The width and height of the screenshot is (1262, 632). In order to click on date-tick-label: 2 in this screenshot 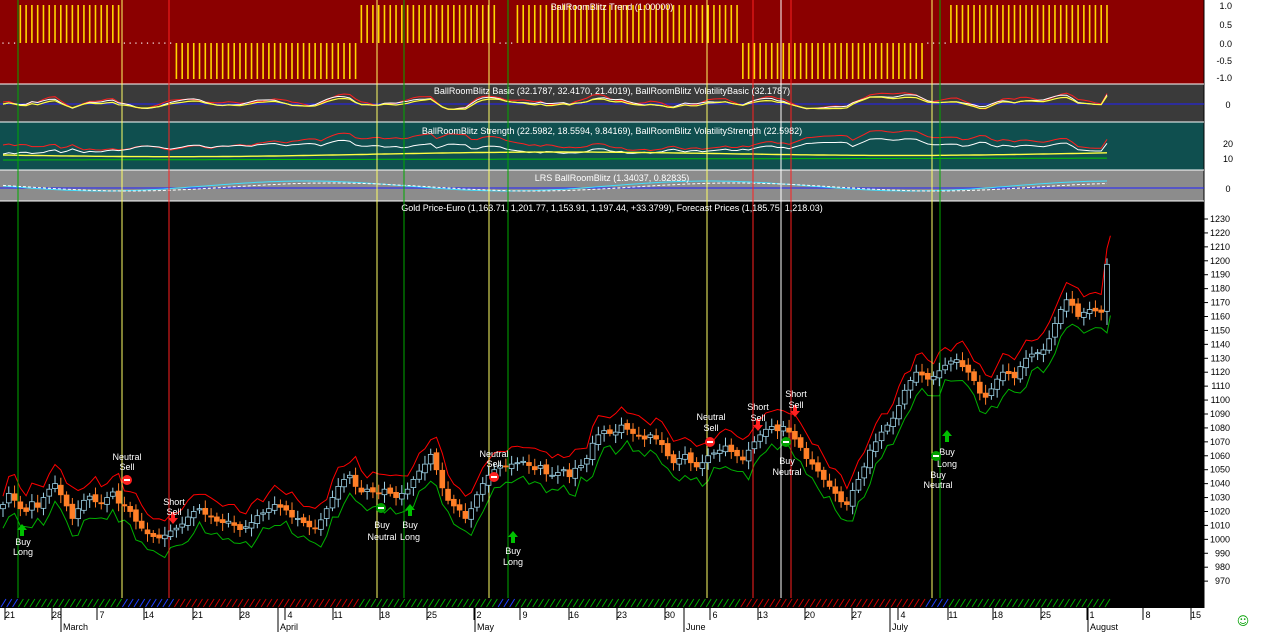, I will do `click(478, 615)`.